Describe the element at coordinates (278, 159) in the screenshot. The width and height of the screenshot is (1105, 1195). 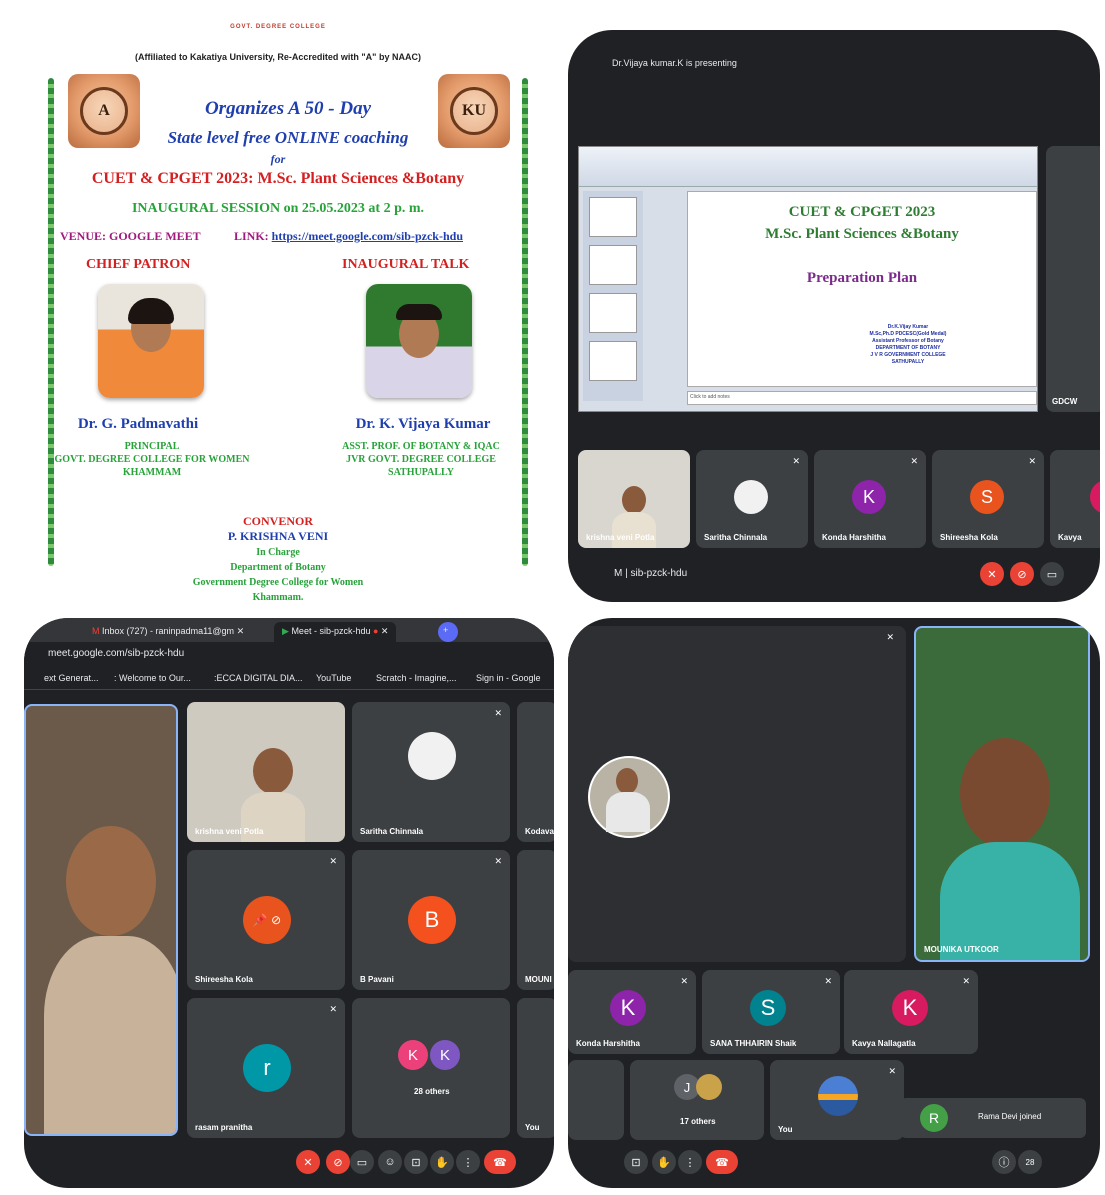
I see `poster-title-line3: for` at that location.